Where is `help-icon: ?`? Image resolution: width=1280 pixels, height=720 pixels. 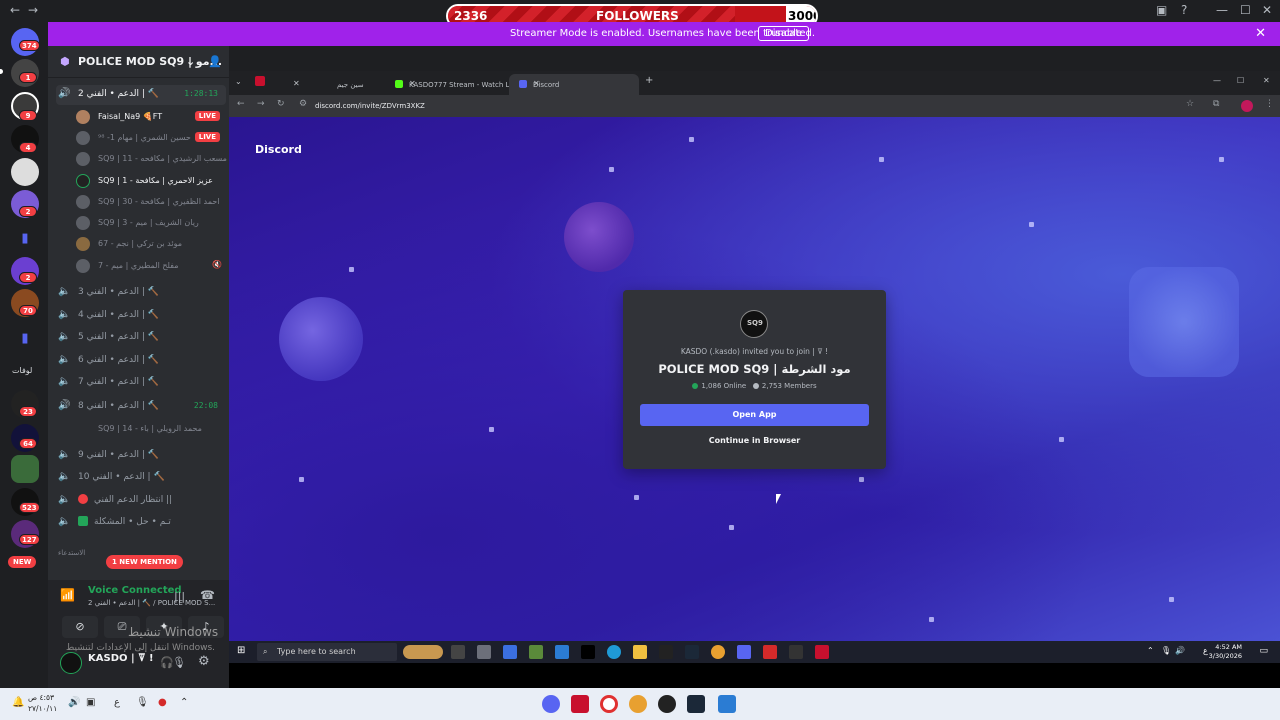 help-icon: ? is located at coordinates (1184, 10).